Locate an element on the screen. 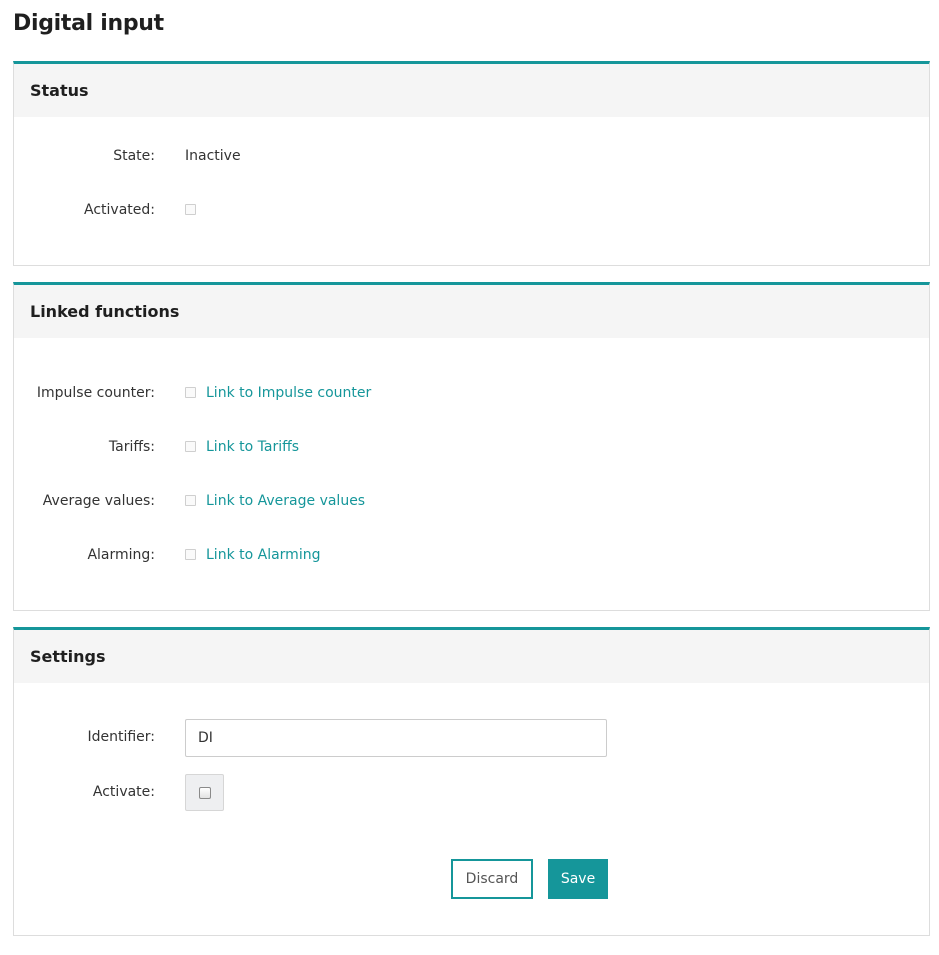  identifier-input is located at coordinates (396, 738).